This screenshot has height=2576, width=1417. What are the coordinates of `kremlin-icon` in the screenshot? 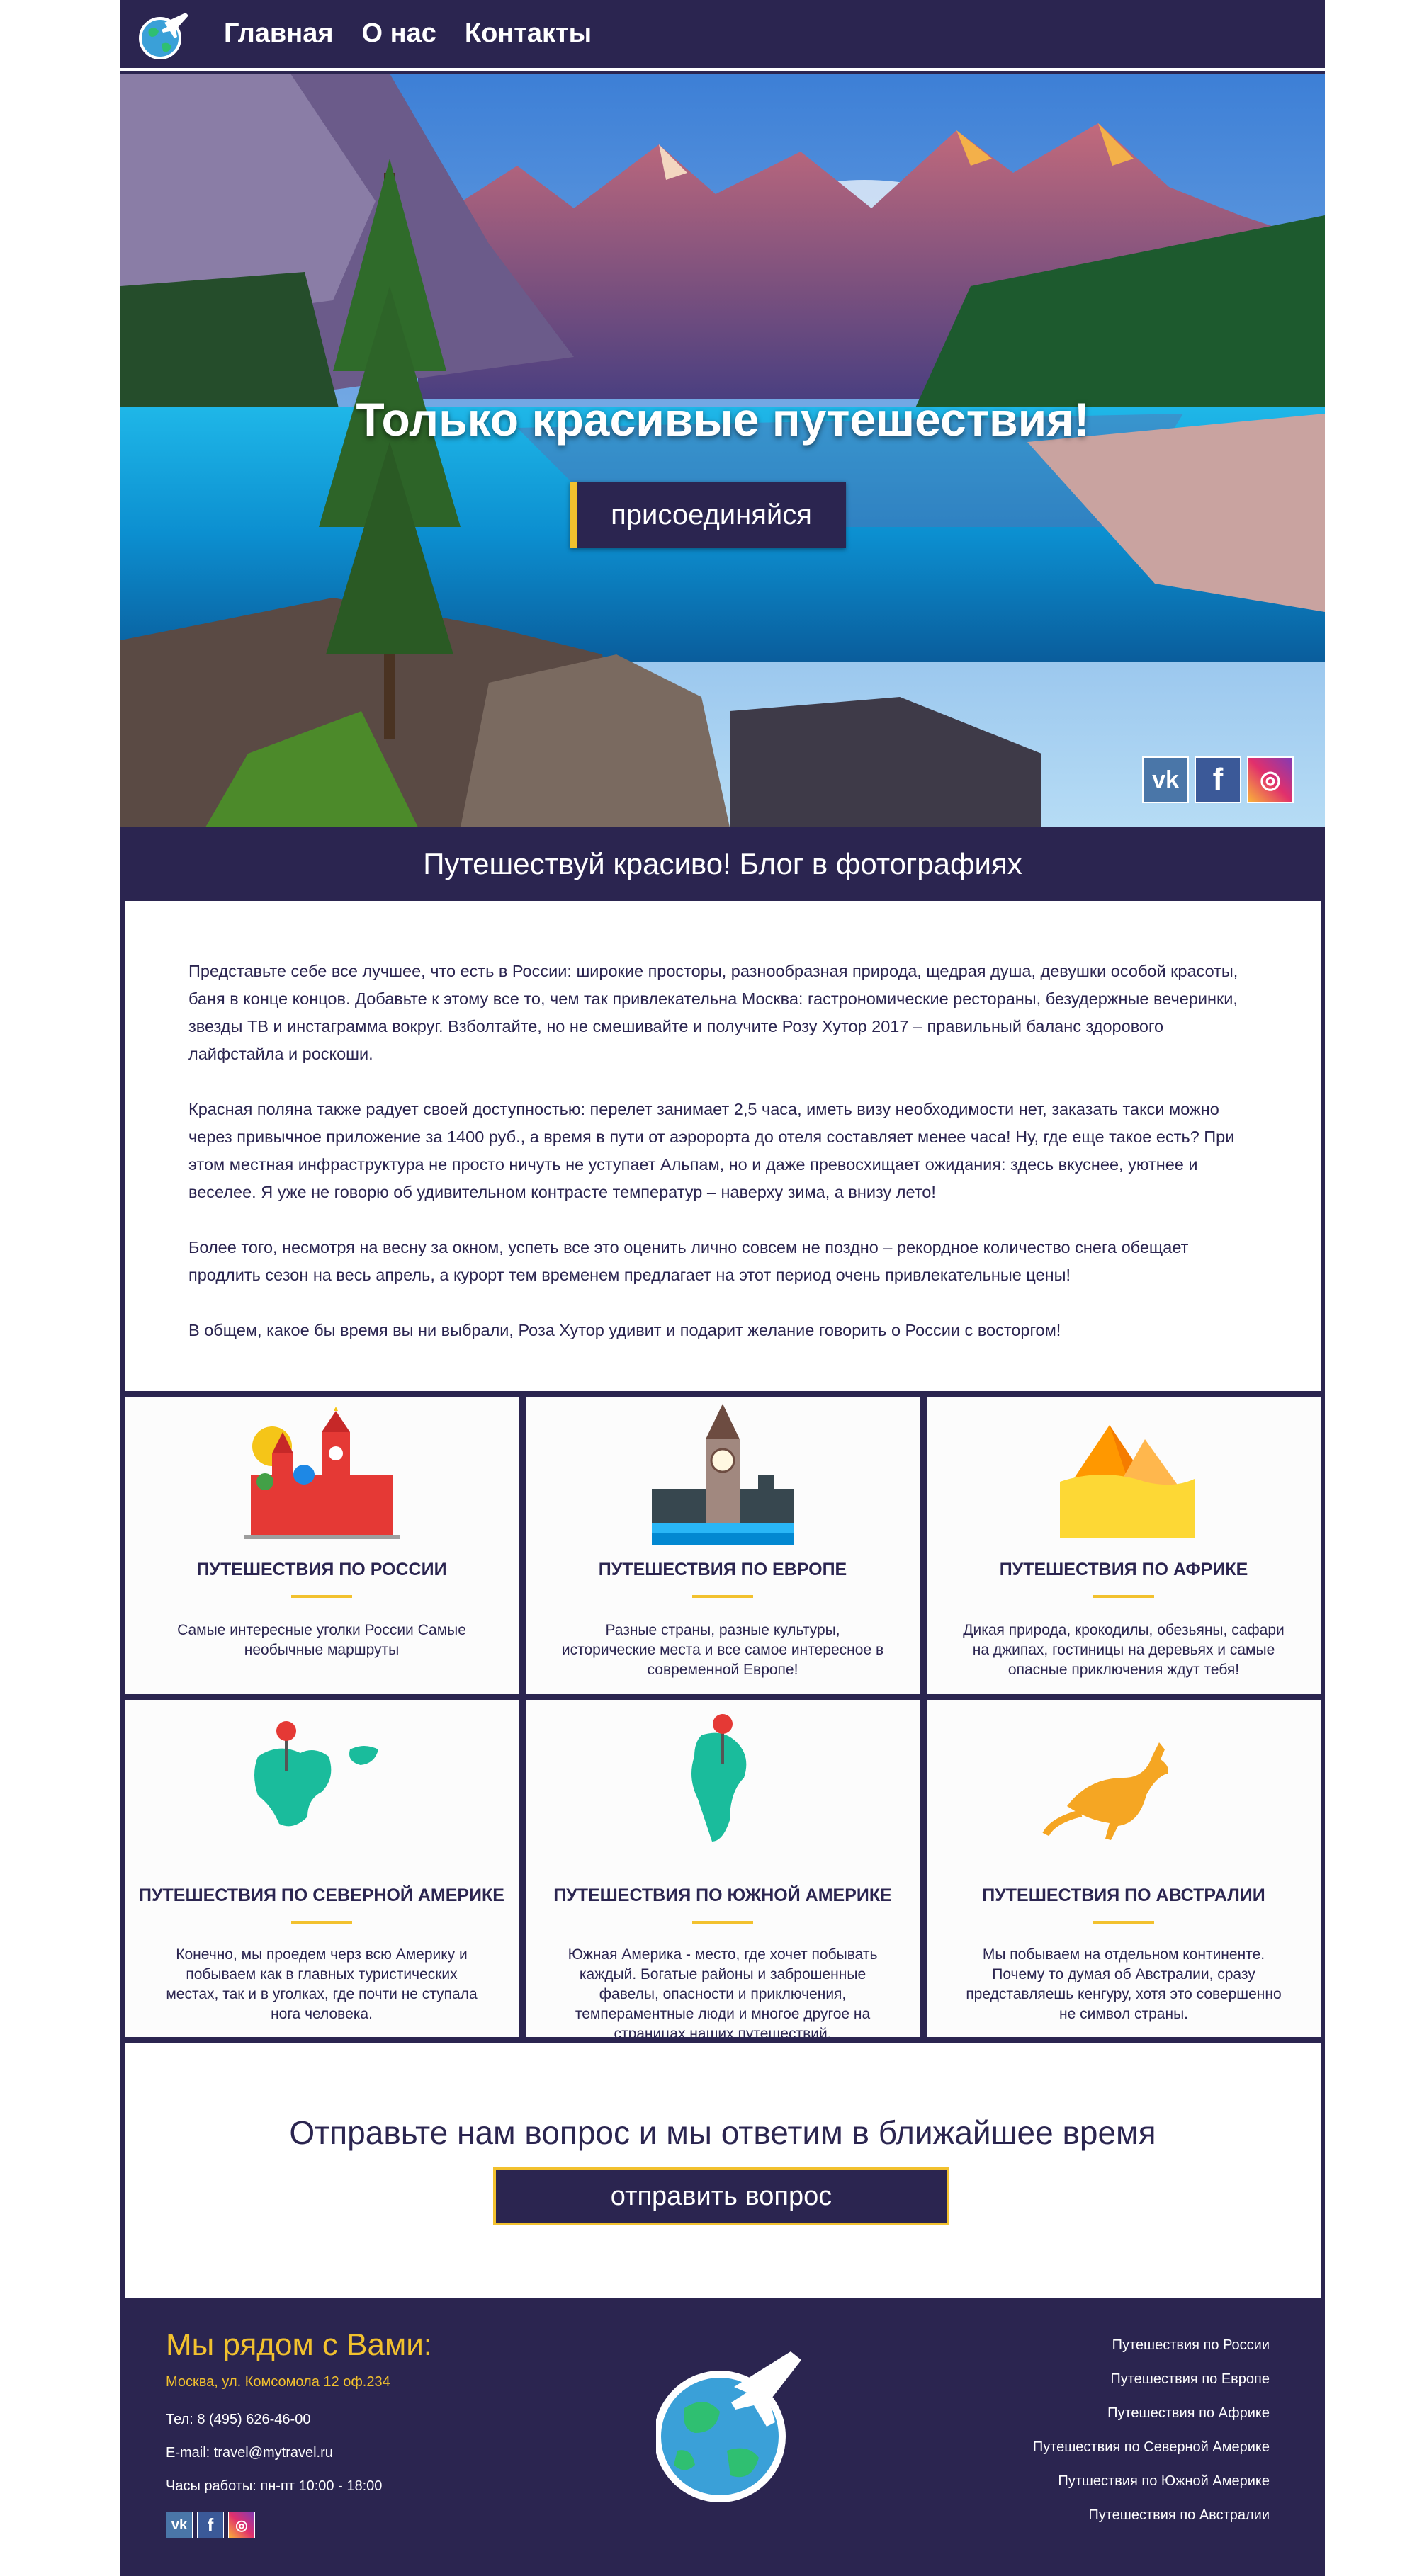 It's located at (322, 1473).